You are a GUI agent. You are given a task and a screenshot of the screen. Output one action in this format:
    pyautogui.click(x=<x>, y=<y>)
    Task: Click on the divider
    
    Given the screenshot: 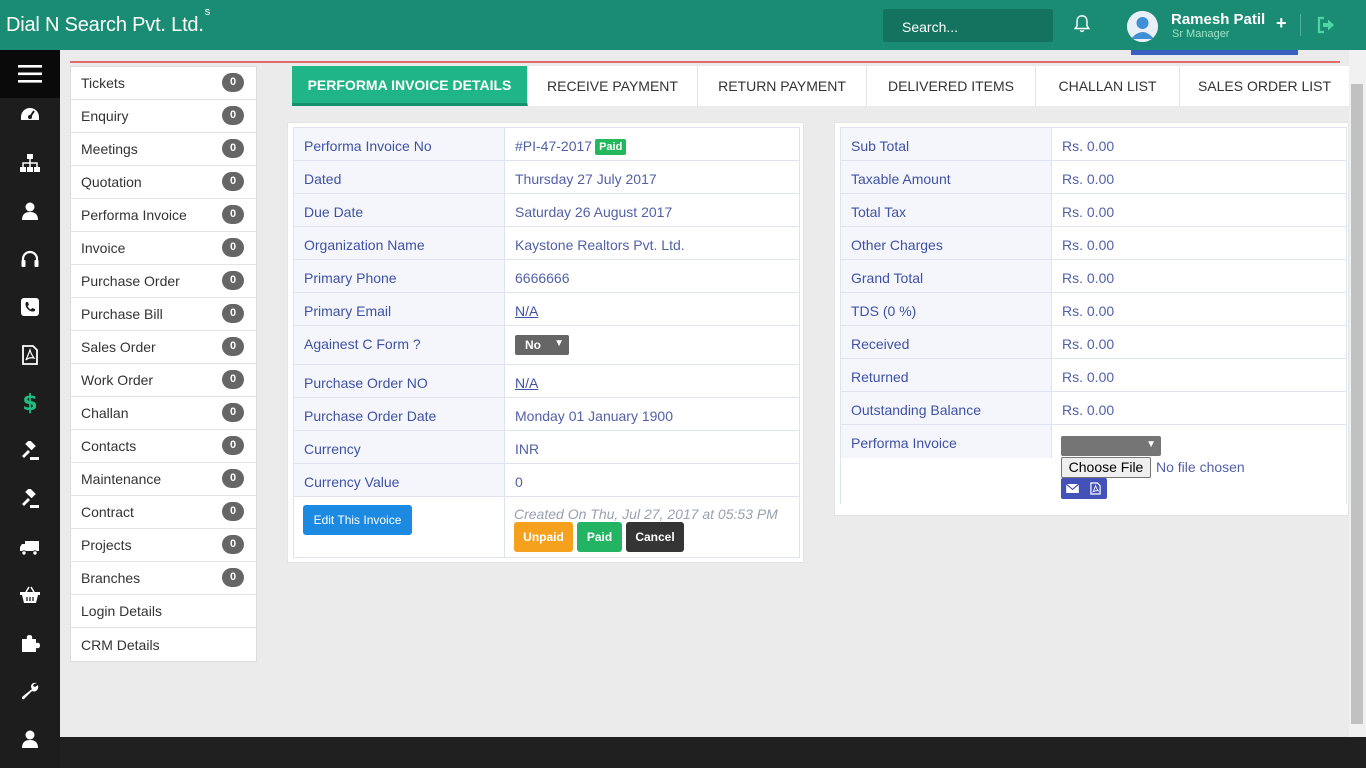 What is the action you would take?
    pyautogui.click(x=1300, y=25)
    